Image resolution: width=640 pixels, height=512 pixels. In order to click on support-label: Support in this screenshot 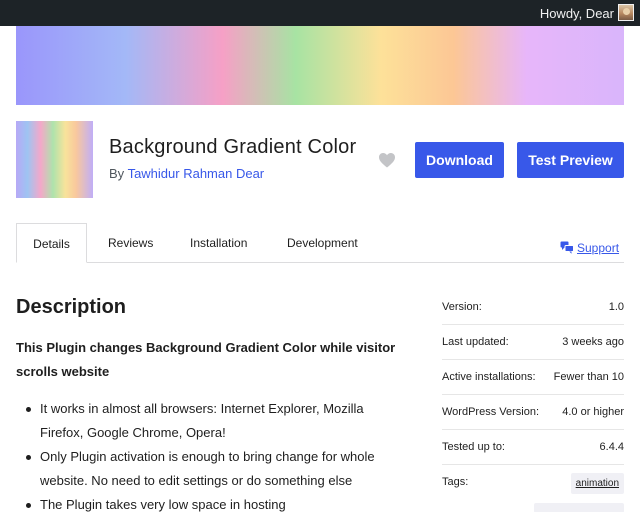, I will do `click(598, 248)`.